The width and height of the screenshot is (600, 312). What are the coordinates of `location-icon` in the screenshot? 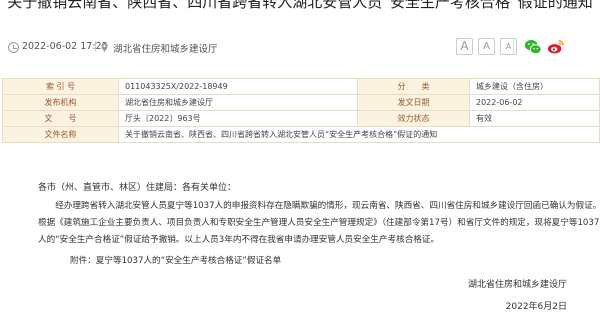 It's located at (104, 47).